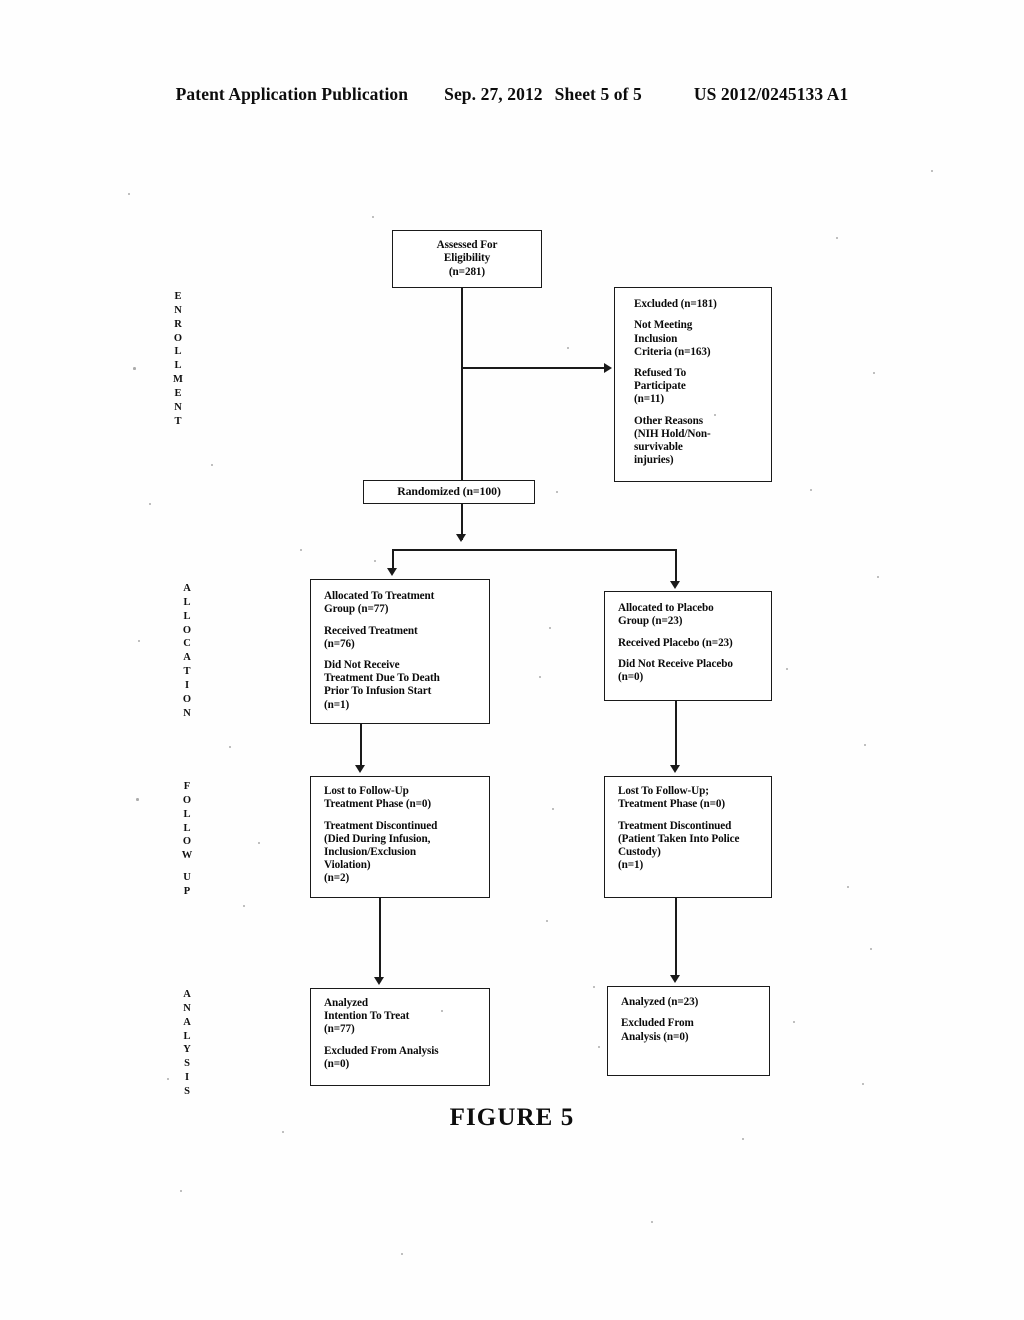 The height and width of the screenshot is (1320, 1024). I want to click on excluded-reason3-line1: Other Reasons, so click(669, 420).